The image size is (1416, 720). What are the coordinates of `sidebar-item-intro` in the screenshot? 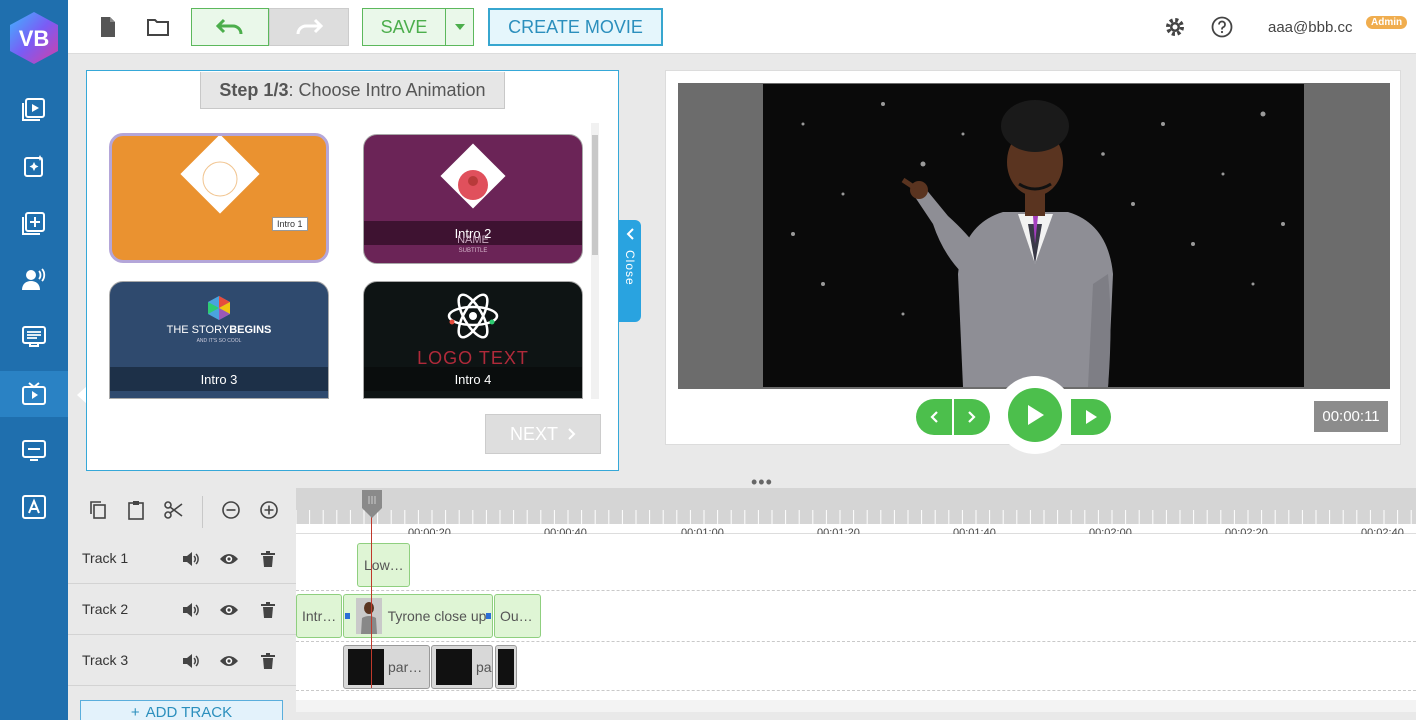 It's located at (34, 394).